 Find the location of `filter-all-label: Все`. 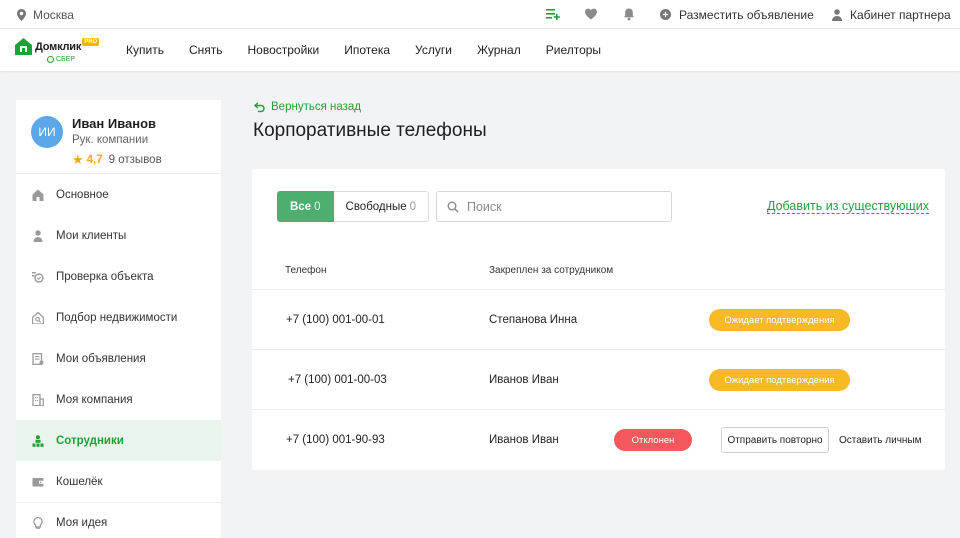

filter-all-label: Все is located at coordinates (301, 206).